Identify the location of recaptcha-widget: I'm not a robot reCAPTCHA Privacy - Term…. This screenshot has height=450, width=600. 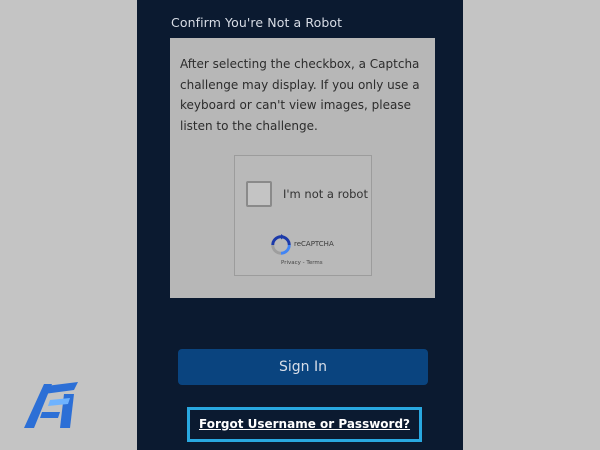
(303, 215).